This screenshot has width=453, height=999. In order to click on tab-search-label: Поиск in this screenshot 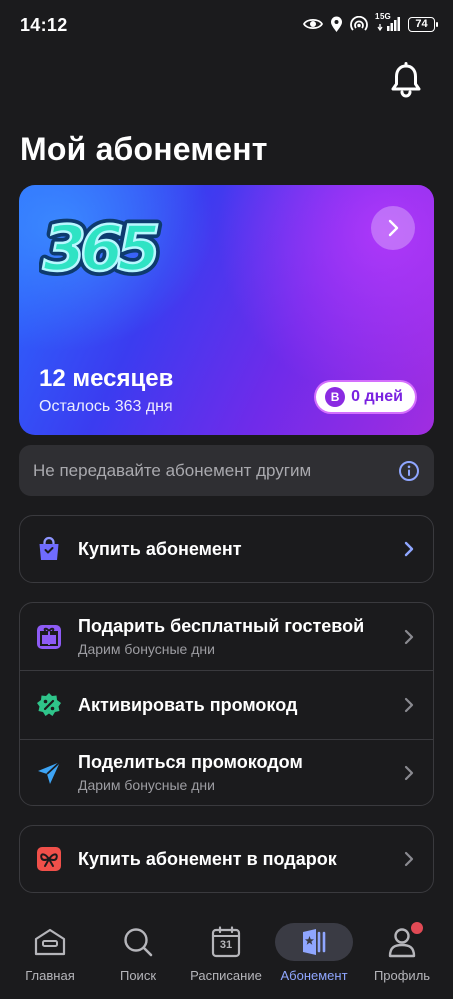, I will do `click(138, 975)`.